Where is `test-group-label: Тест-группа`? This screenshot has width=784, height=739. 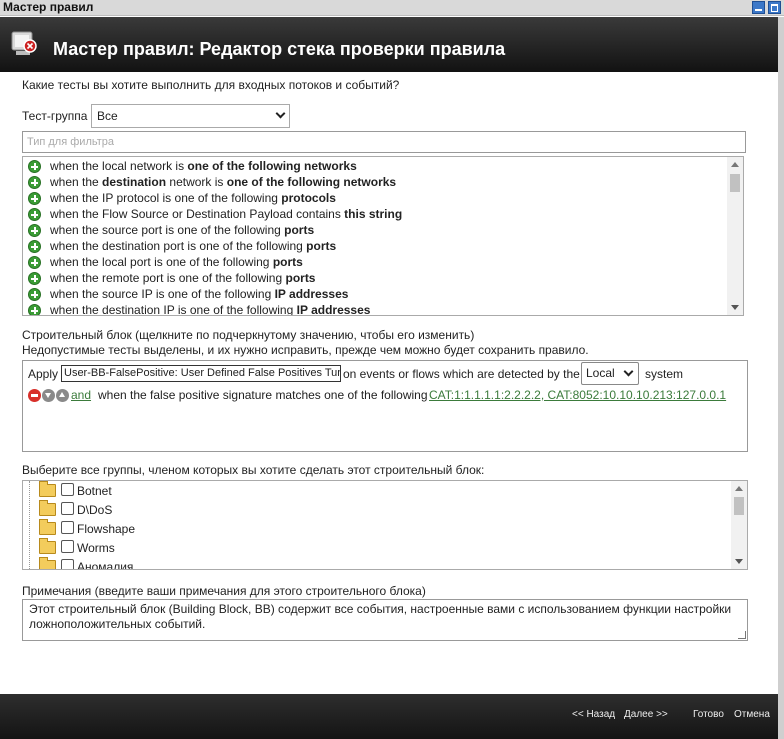 test-group-label: Тест-группа is located at coordinates (55, 116).